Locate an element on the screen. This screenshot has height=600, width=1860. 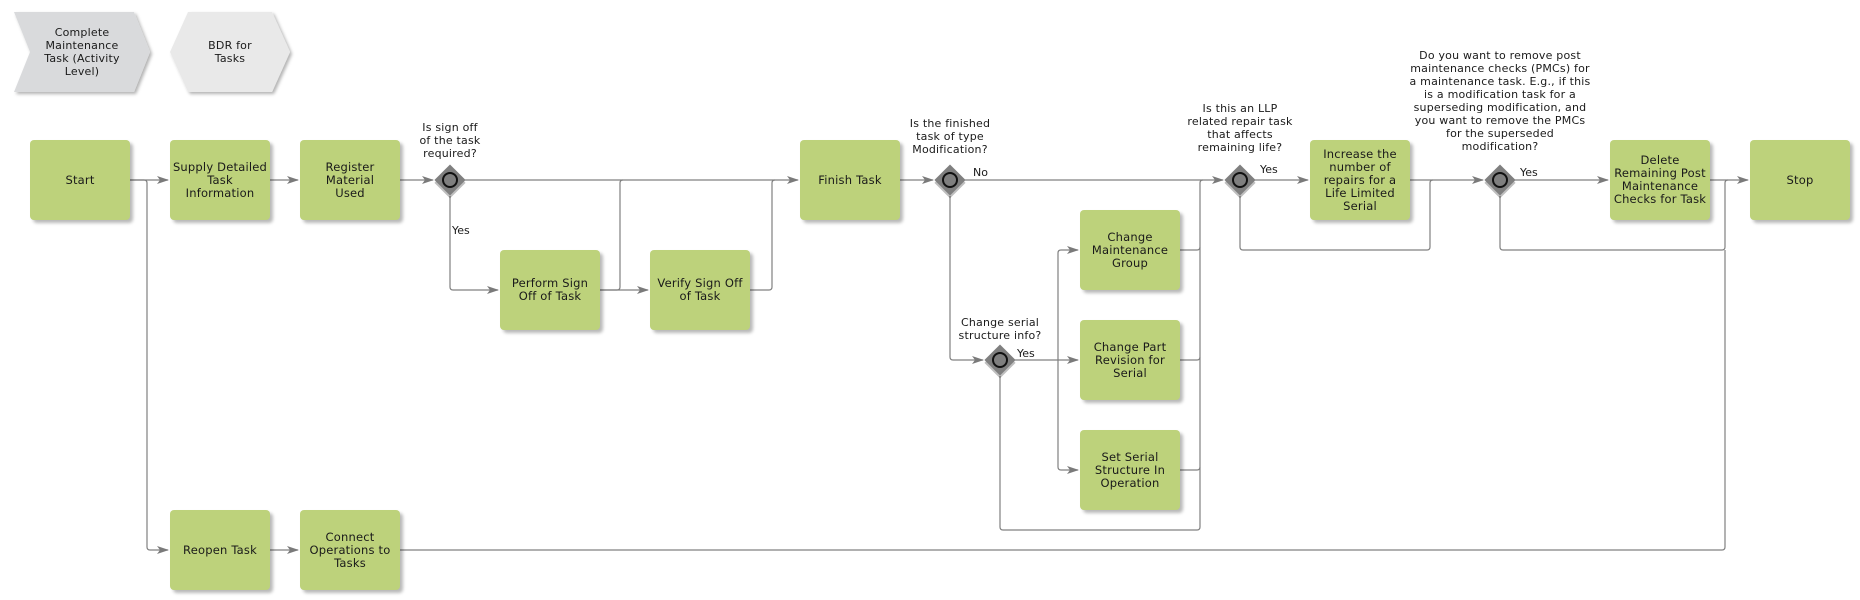
task-stop: Stop is located at coordinates (1800, 180).